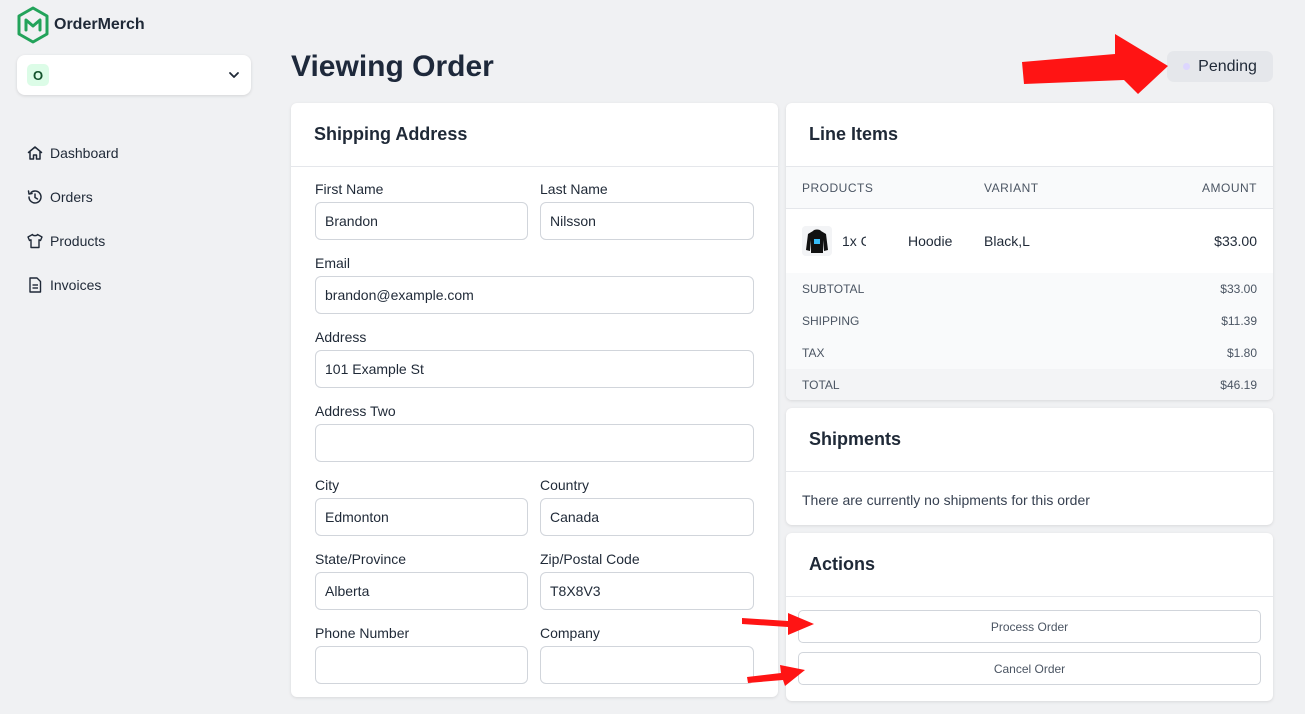 This screenshot has width=1305, height=714. Describe the element at coordinates (534, 369) in the screenshot. I see `address-input: 101 Example St` at that location.